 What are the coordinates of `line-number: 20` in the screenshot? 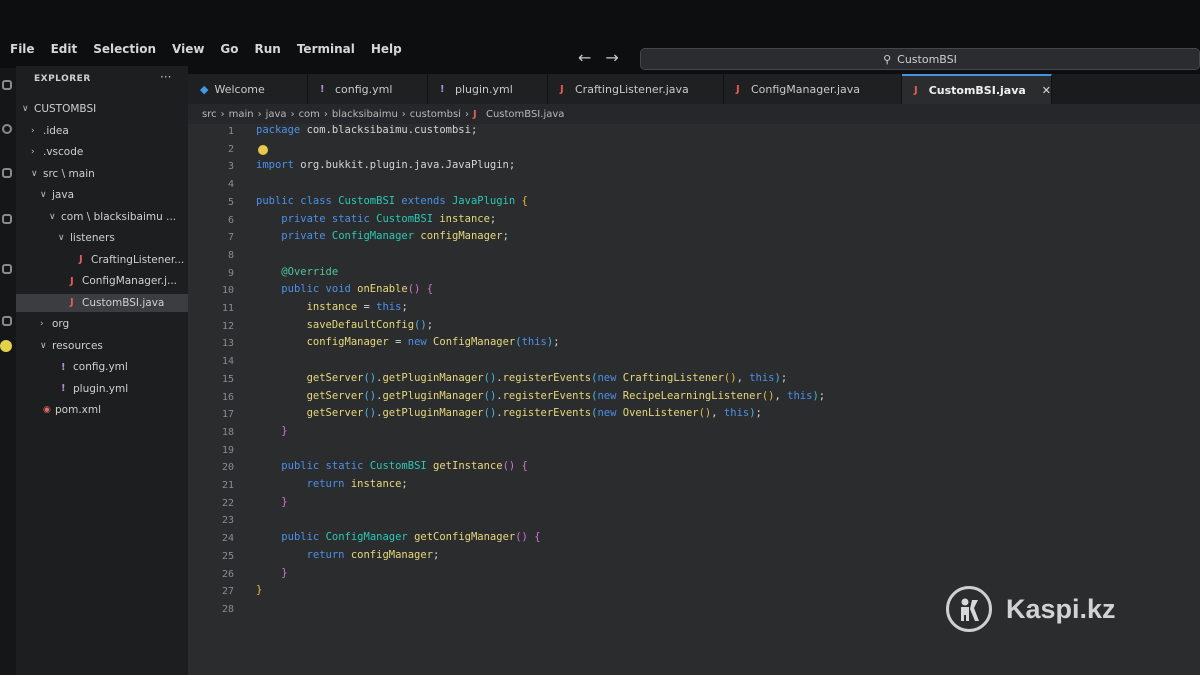 It's located at (227, 468).